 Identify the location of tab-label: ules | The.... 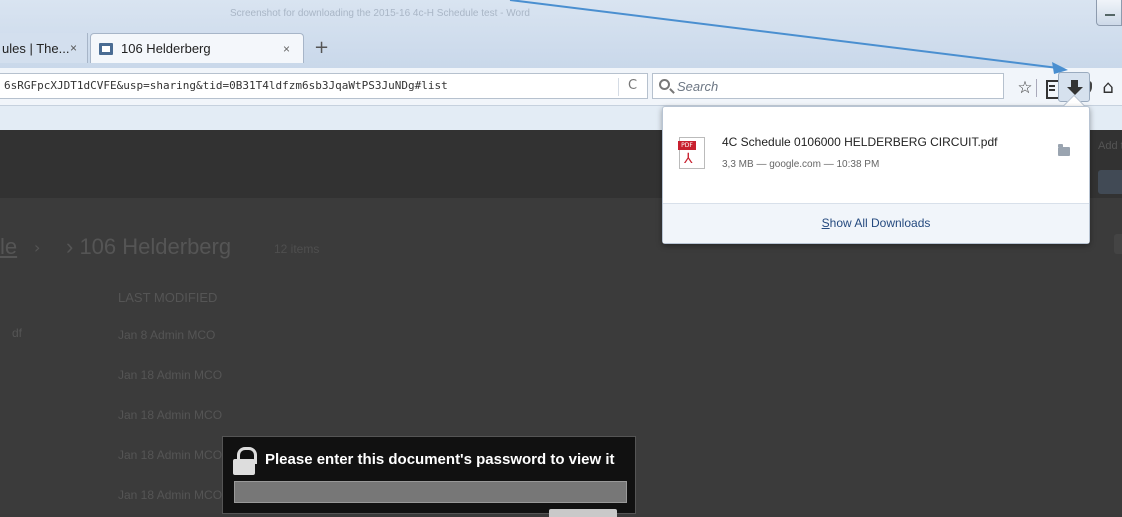
(36, 48).